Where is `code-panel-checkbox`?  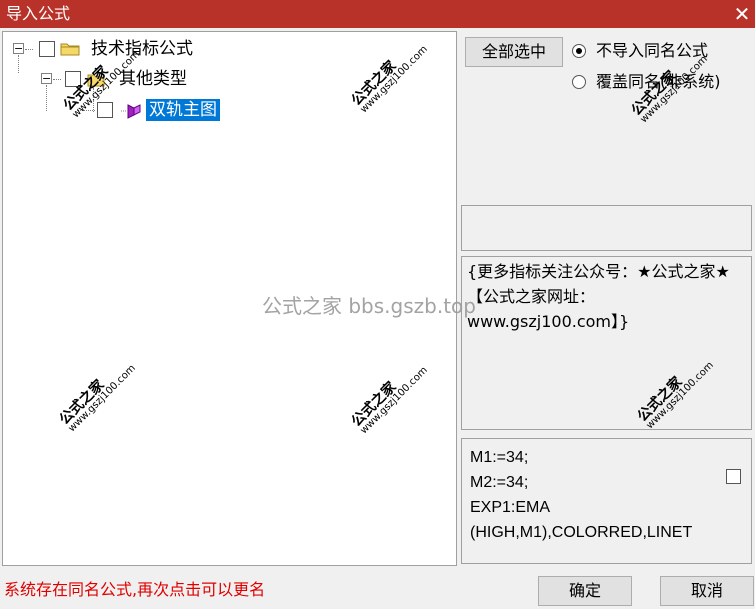
code-panel-checkbox is located at coordinates (733, 476).